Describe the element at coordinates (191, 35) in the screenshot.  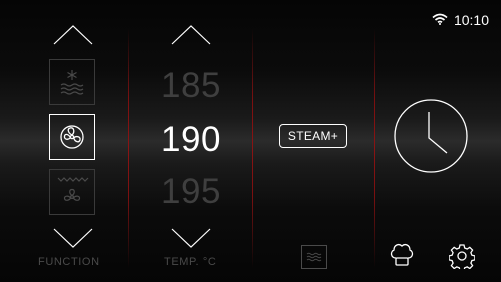
I see `temperature-up-button` at that location.